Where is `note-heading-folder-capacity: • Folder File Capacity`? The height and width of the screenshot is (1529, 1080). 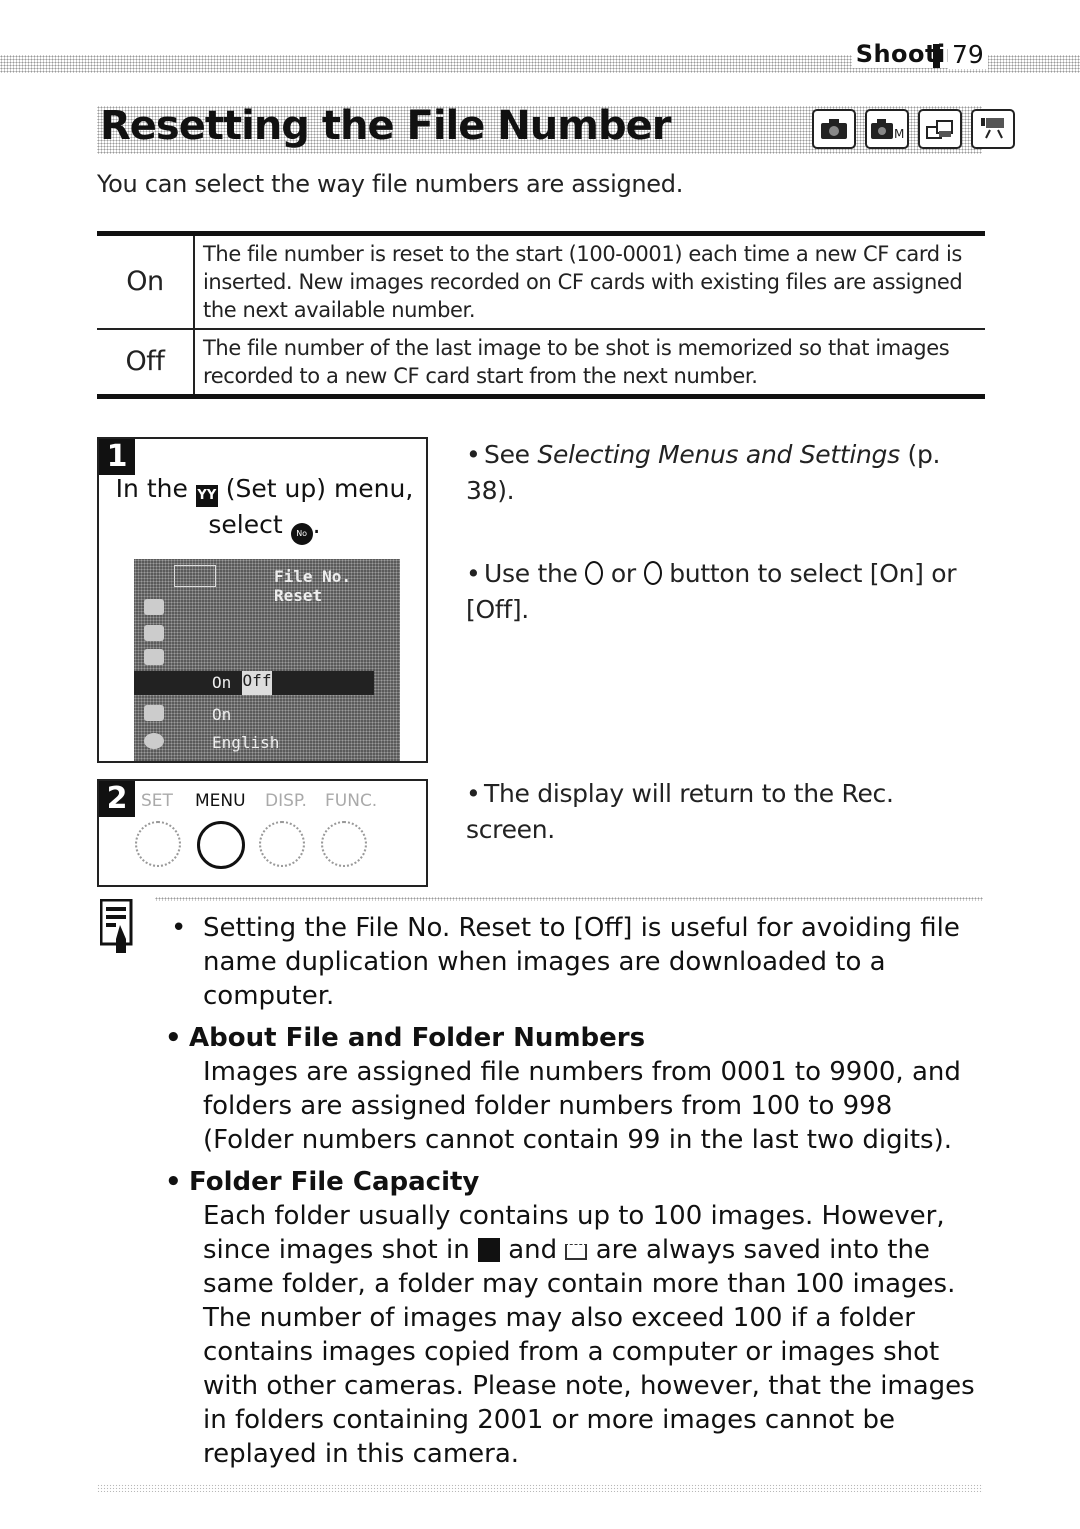 note-heading-folder-capacity: • Folder File Capacity is located at coordinates (322, 1182).